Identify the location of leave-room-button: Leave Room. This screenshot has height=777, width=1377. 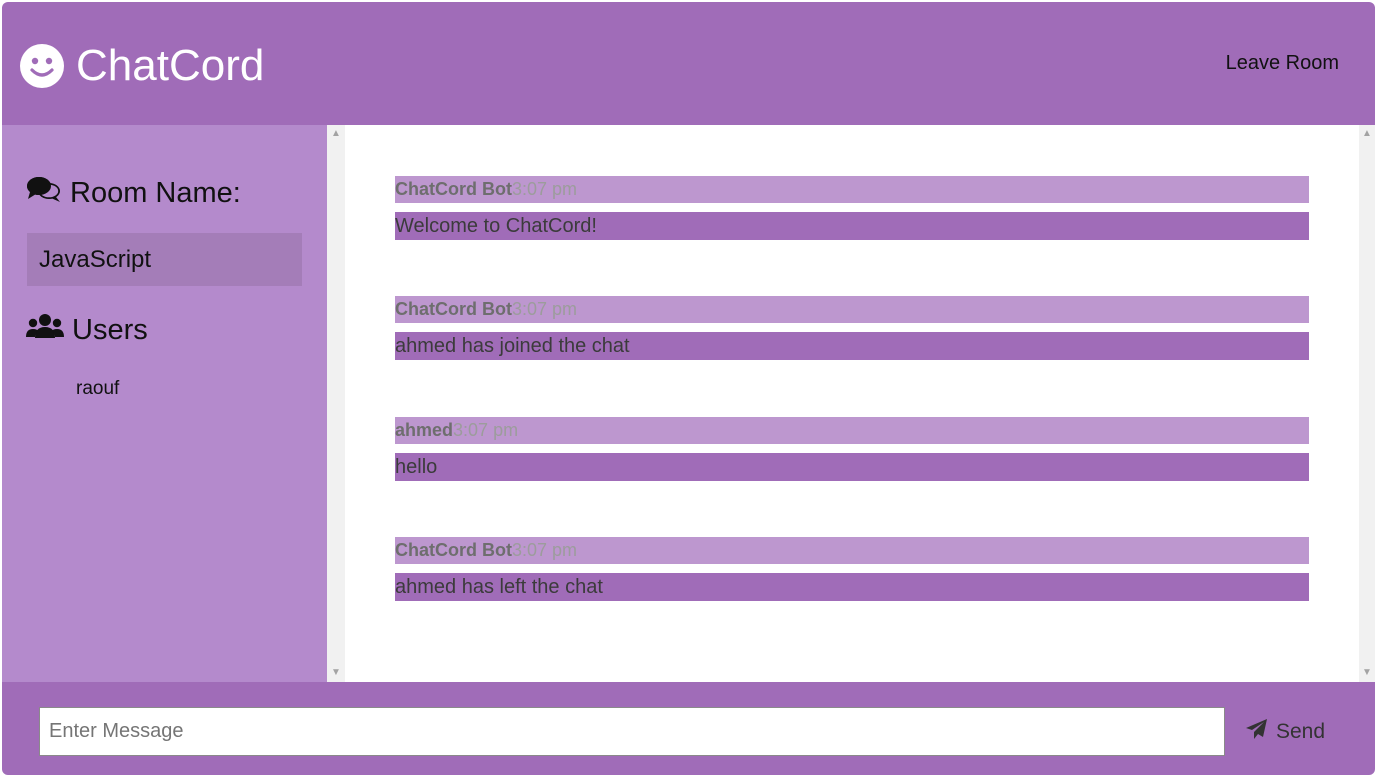
(1282, 63).